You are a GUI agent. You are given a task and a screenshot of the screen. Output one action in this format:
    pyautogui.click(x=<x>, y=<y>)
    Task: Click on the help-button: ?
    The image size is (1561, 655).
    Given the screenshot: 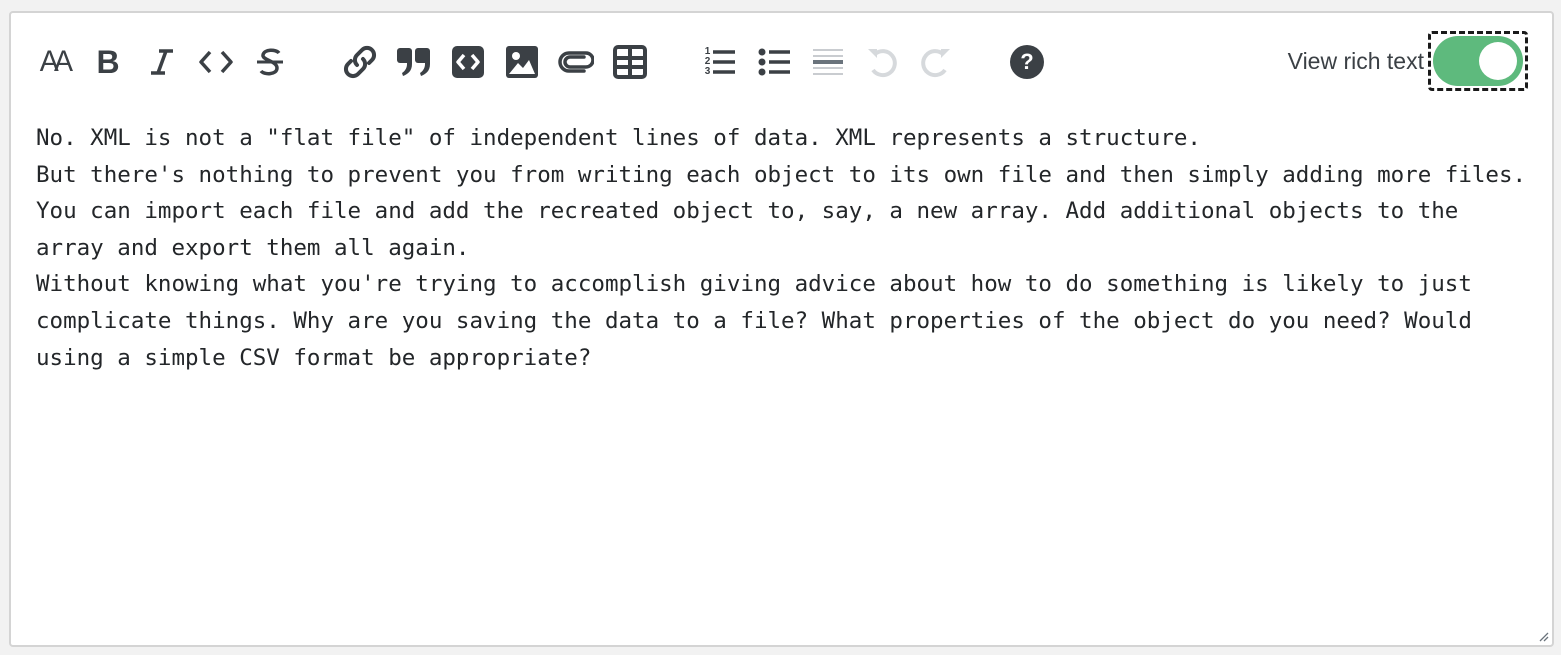 What is the action you would take?
    pyautogui.click(x=1027, y=62)
    